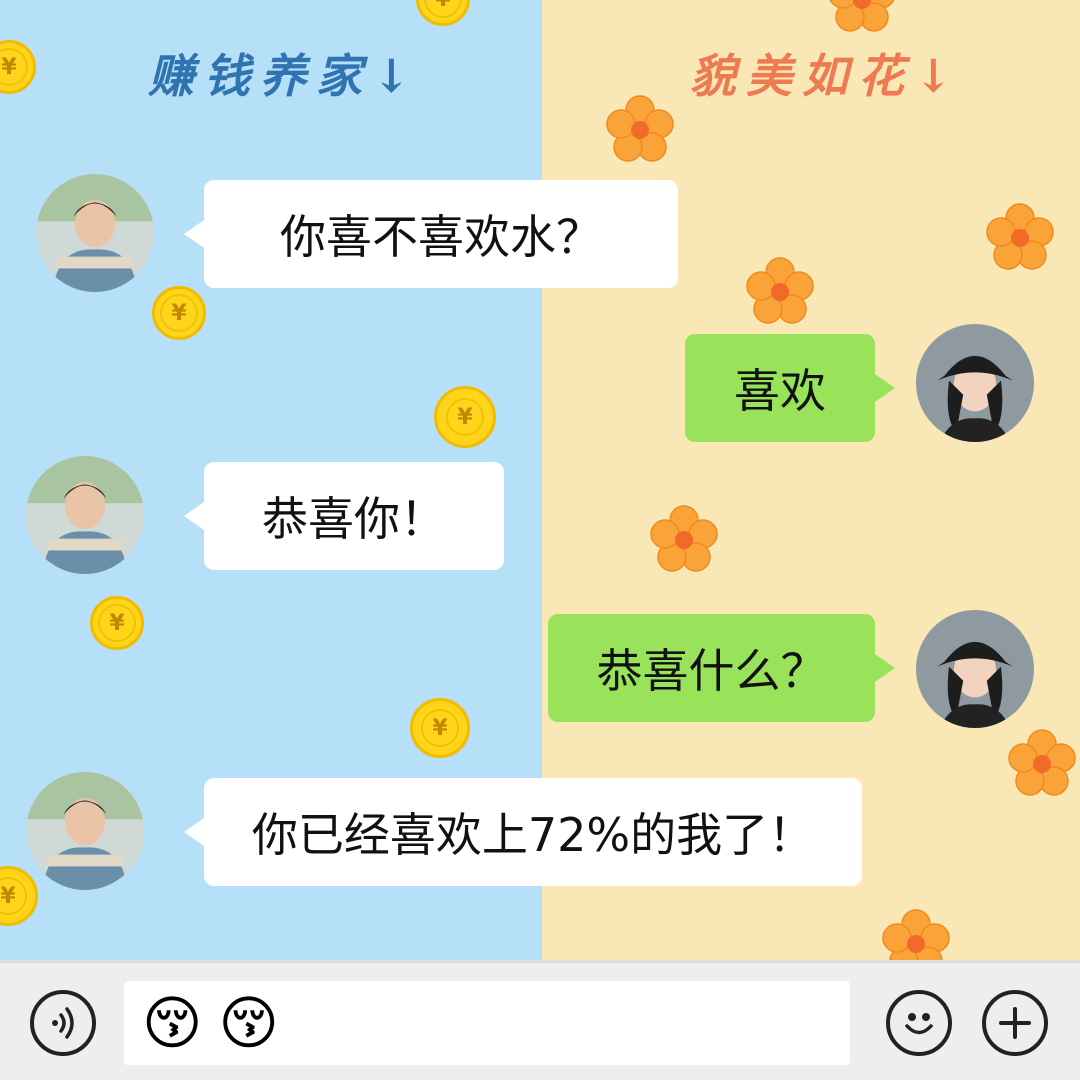  Describe the element at coordinates (711, 671) in the screenshot. I see `message-text: 恭喜什么？` at that location.